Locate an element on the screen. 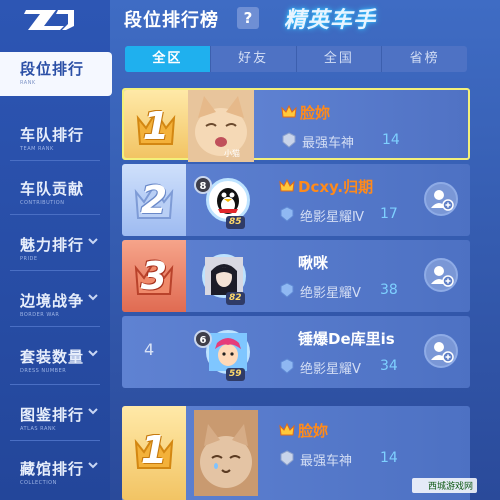 The image size is (500, 500). sidebar-item-sub: CONTRIBUTION is located at coordinates (42, 203).